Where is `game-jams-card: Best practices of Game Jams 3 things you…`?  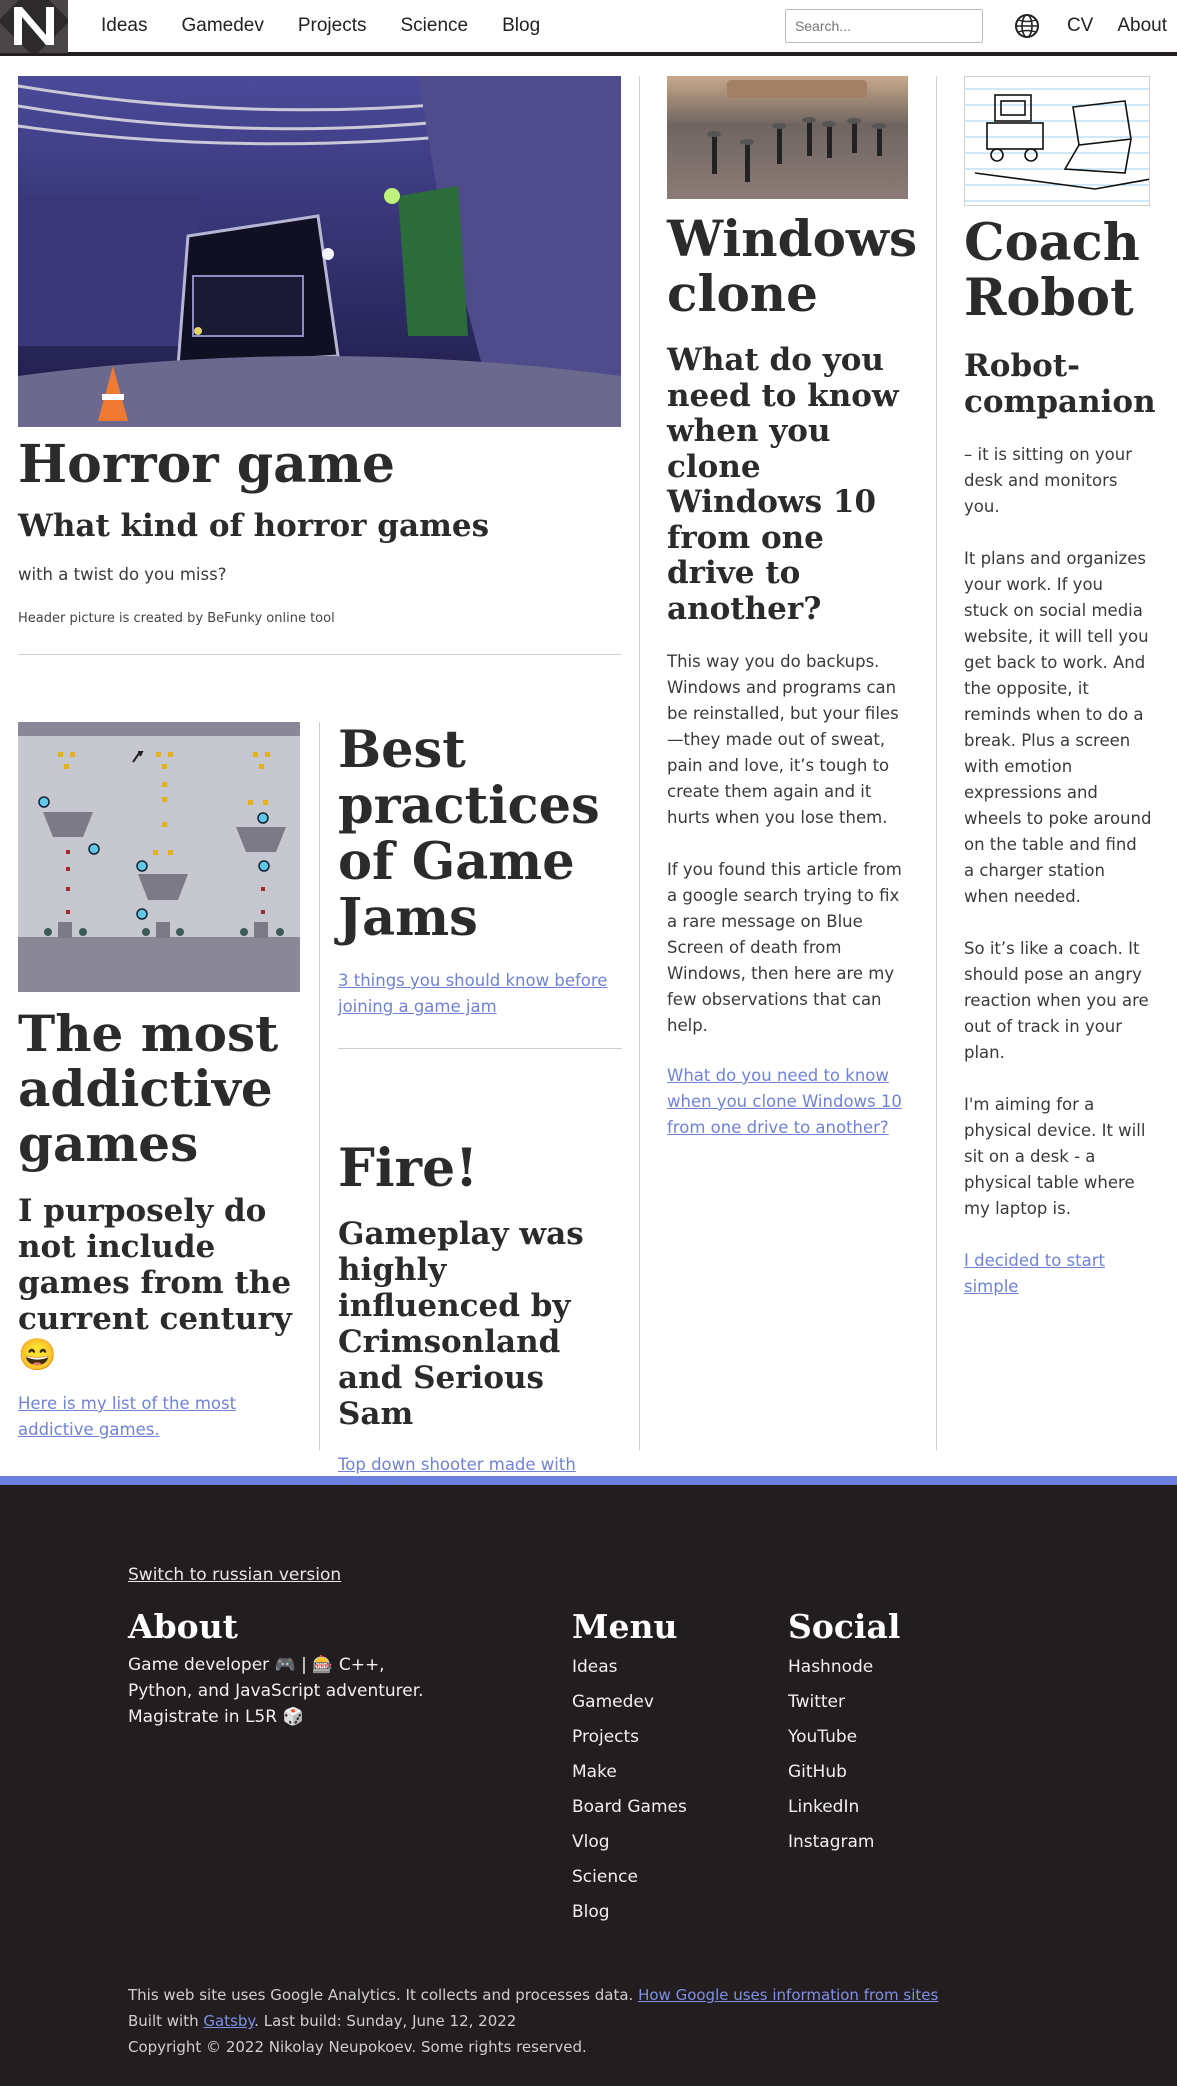
game-jams-card: Best practices of Game Jams 3 things you… is located at coordinates (480, 885).